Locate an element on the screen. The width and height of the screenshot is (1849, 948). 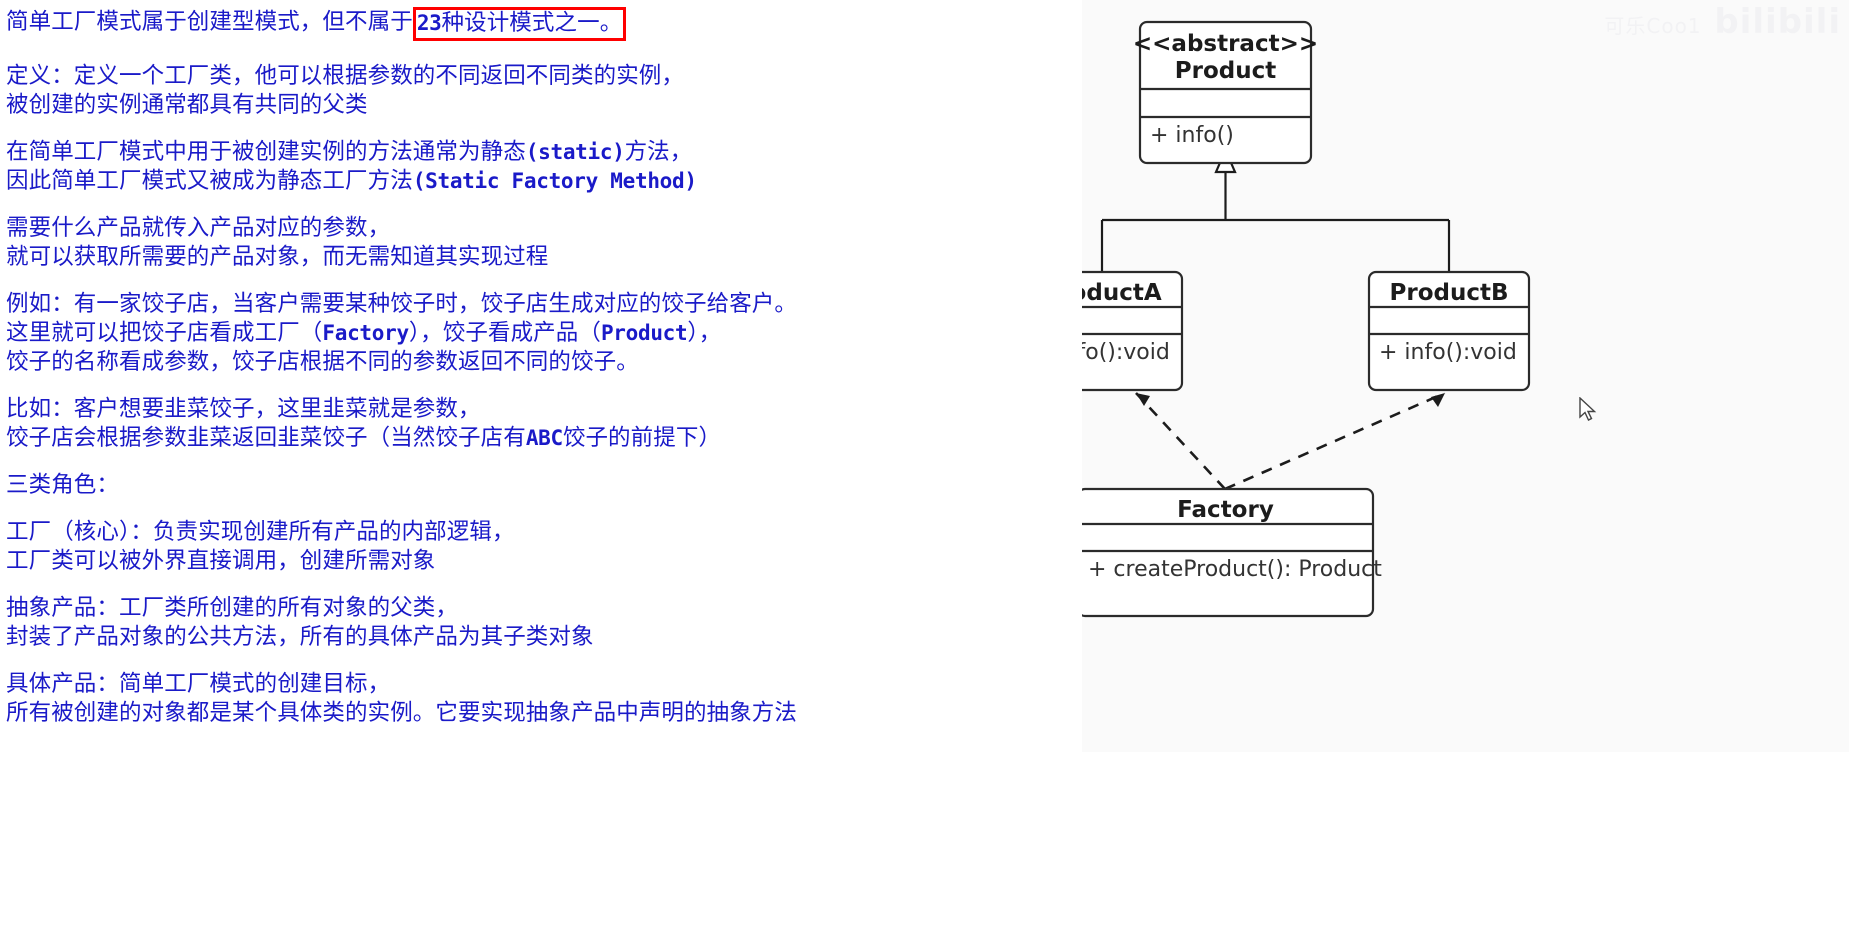
note-line: 这里就可以把饺子店看成工厂（Factory），饺子看成产品（Product）， is located at coordinates (543, 333).